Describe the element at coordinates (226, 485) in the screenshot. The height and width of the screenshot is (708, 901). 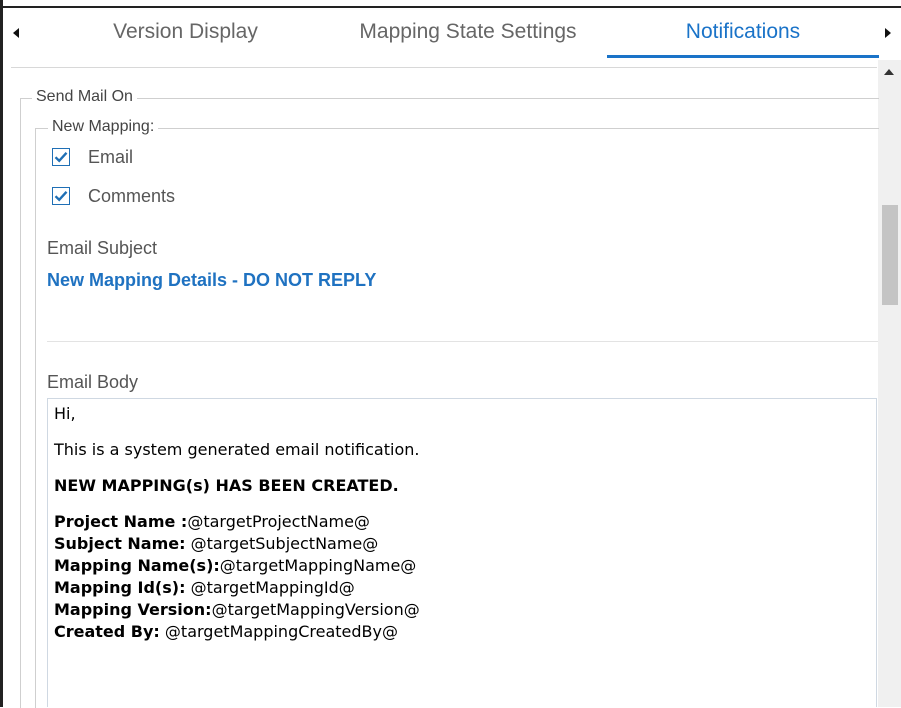
I see `body-headline: NEW MAPPING(s) HAS BEEN CREATED.` at that location.